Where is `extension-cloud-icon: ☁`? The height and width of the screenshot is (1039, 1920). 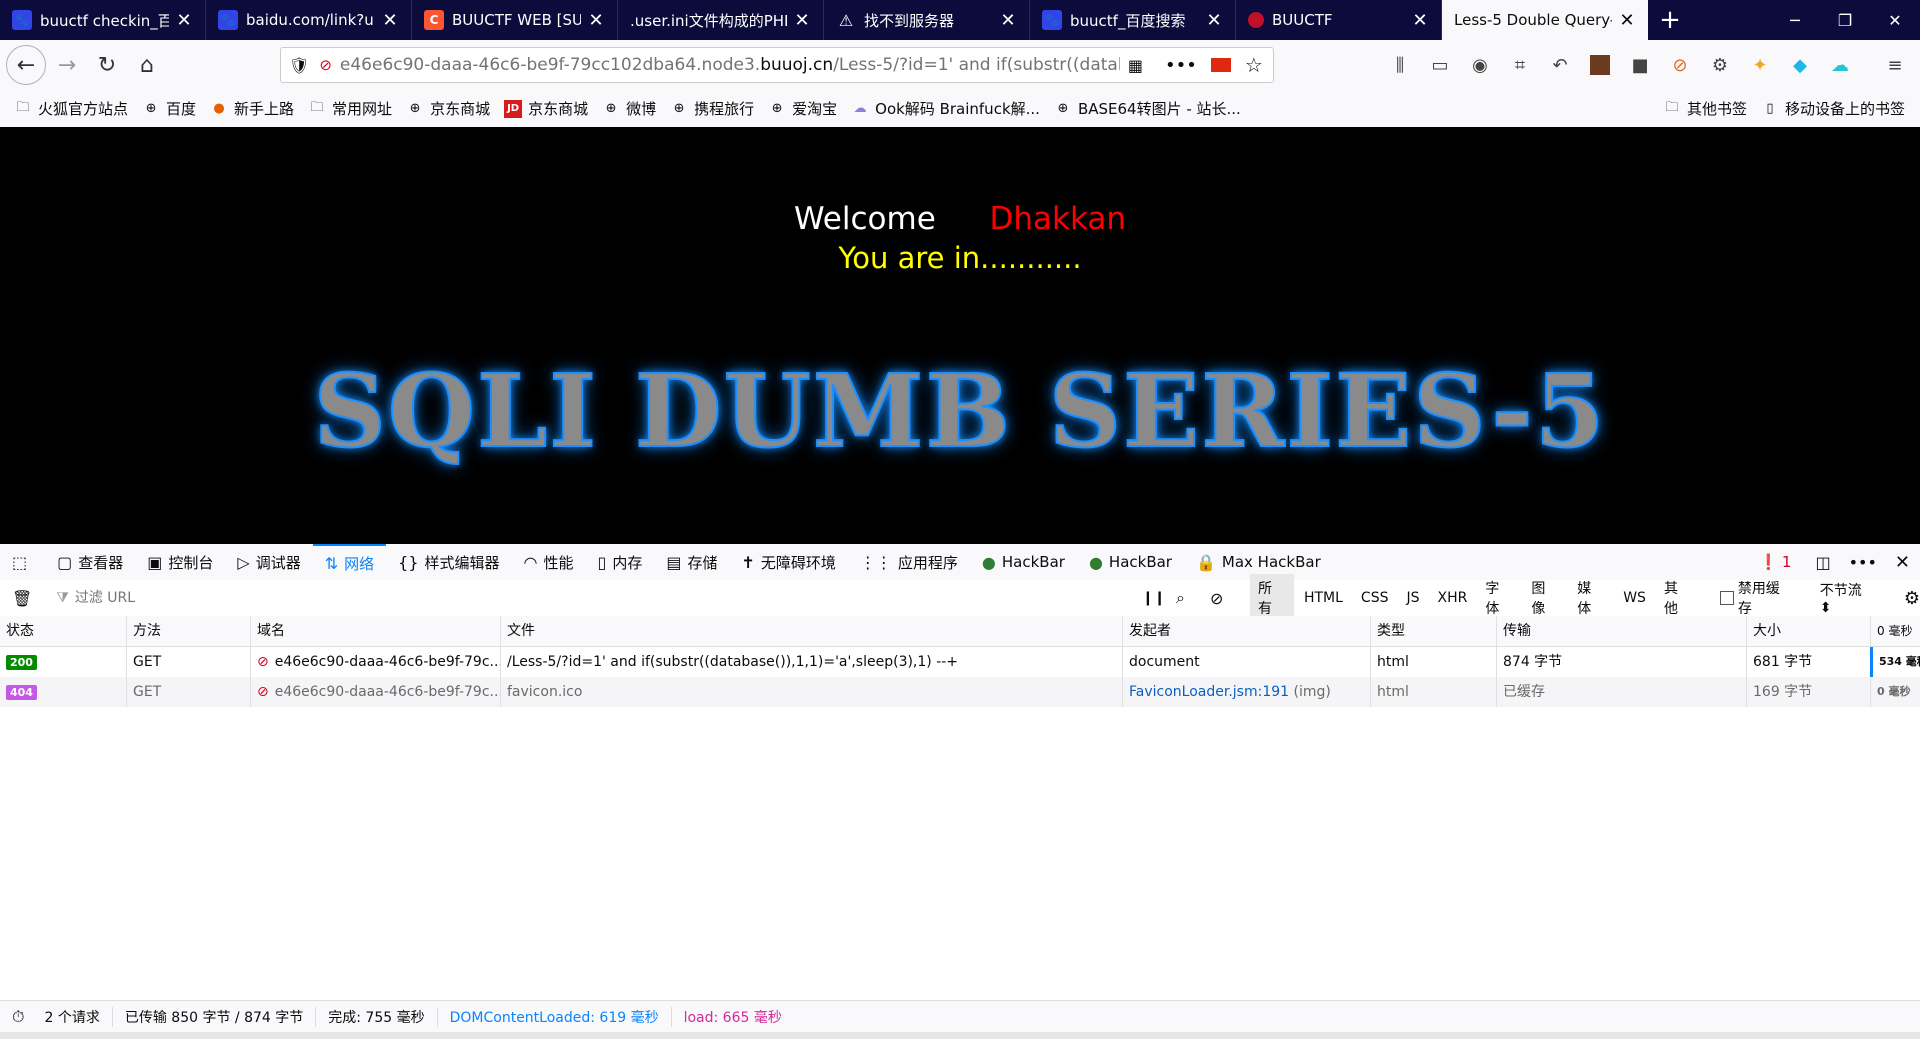 extension-cloud-icon: ☁ is located at coordinates (1840, 65).